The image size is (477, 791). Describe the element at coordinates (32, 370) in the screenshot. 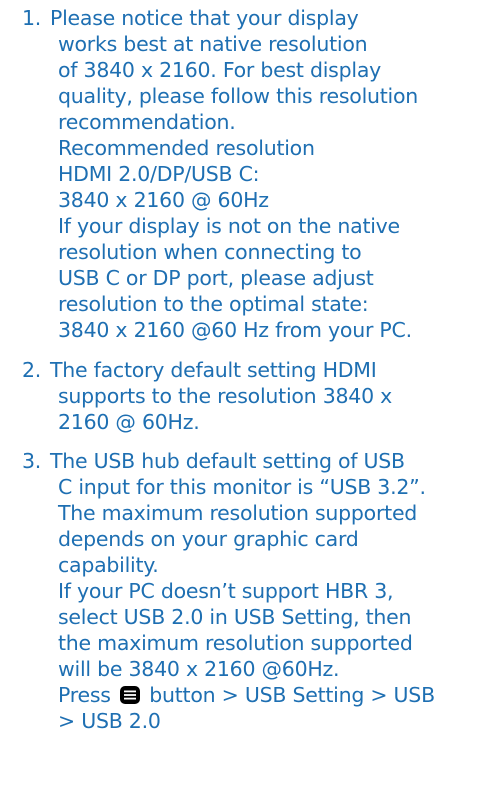

I see `list-number: 2.` at that location.